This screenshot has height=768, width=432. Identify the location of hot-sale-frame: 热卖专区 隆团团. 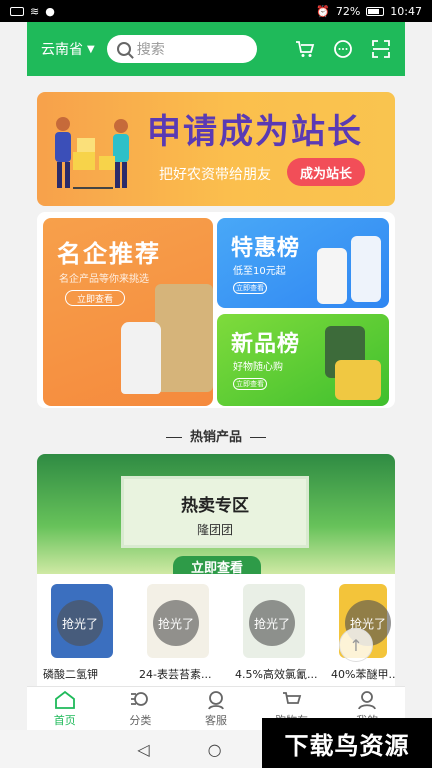
(215, 512).